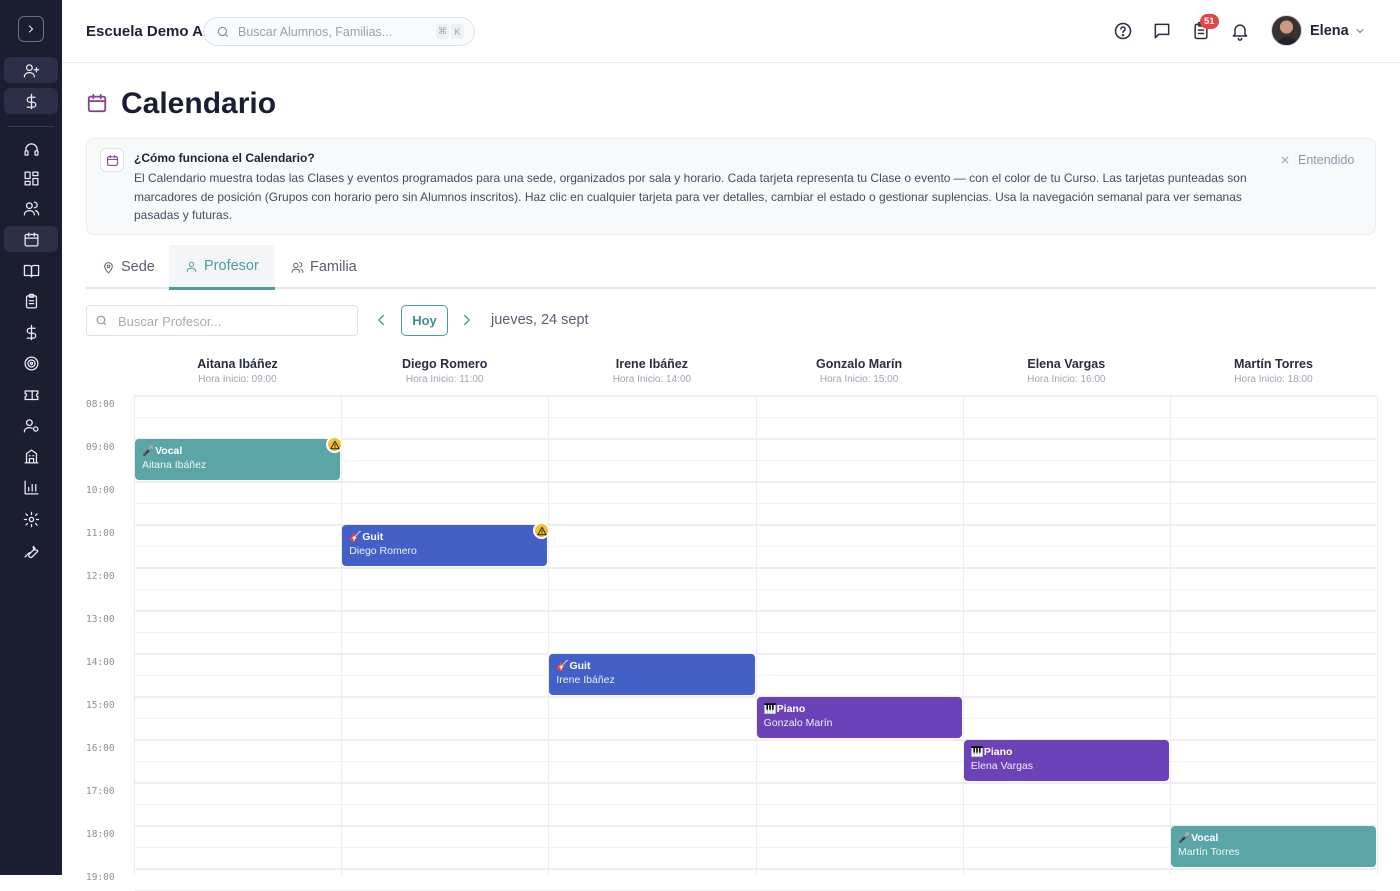 This screenshot has height=891, width=1400. I want to click on school-name: Escuela Demo A, so click(144, 31).